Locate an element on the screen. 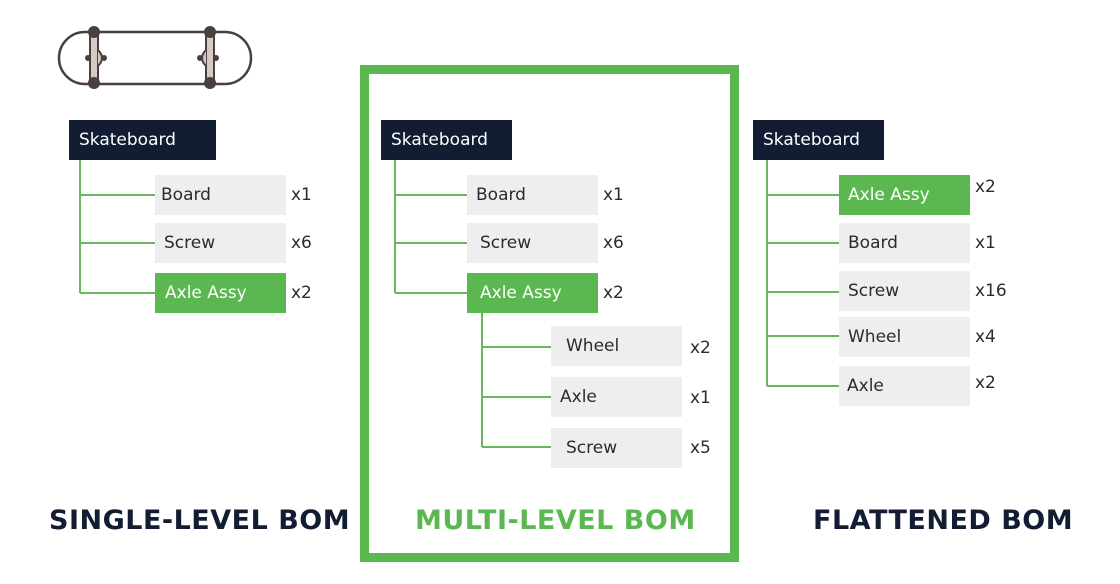 The height and width of the screenshot is (584, 1120). bom-item: Wheel is located at coordinates (904, 337).